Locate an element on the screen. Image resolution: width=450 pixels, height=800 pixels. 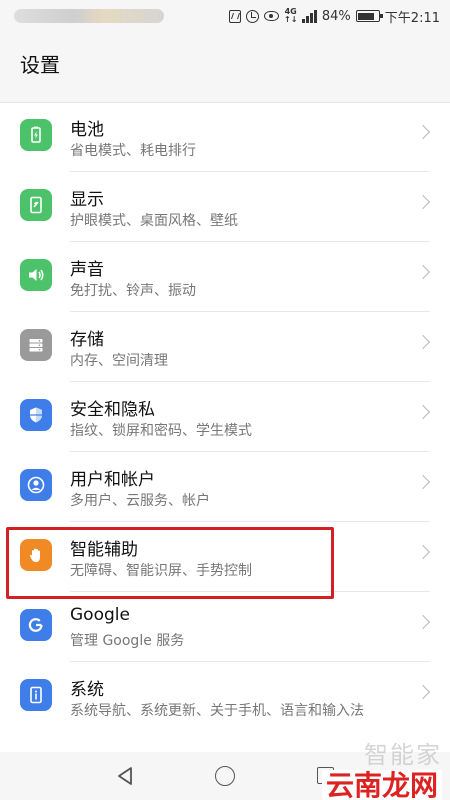
settings-item-label: 显示 is located at coordinates (87, 200).